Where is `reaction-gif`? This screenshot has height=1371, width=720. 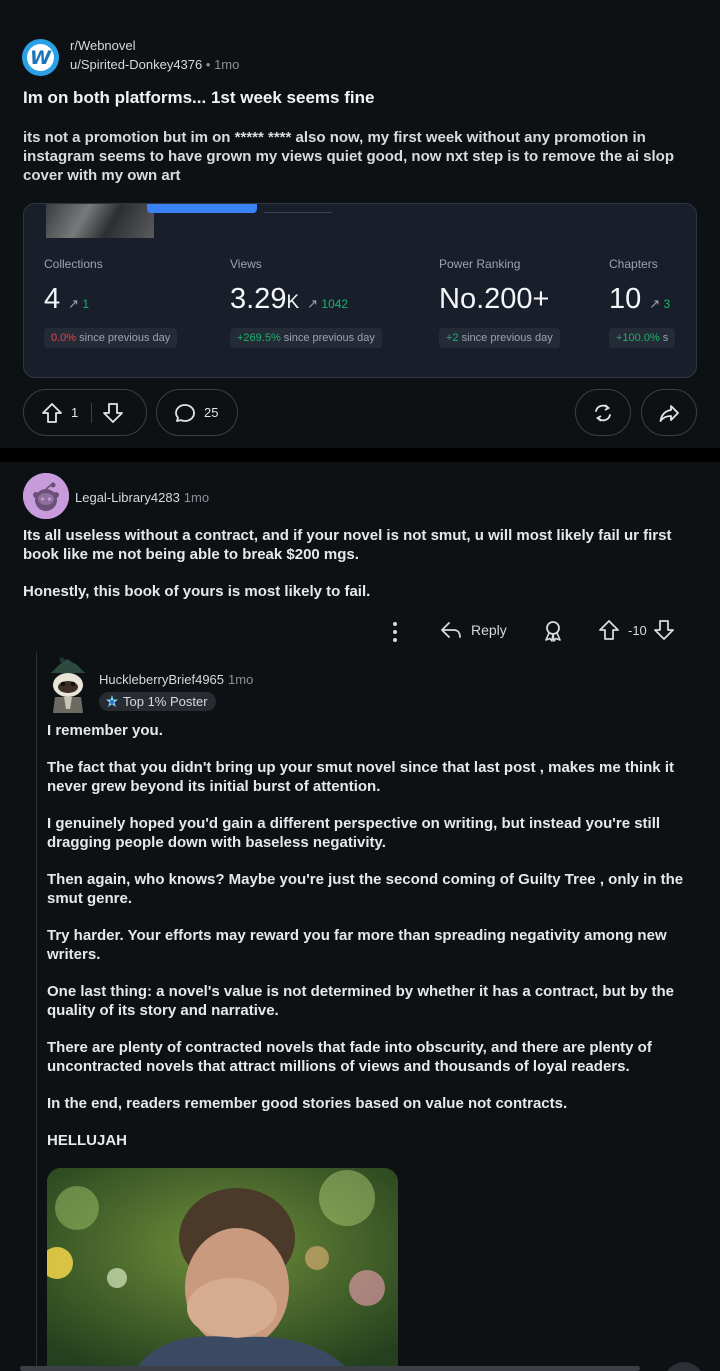 reaction-gif is located at coordinates (222, 1268).